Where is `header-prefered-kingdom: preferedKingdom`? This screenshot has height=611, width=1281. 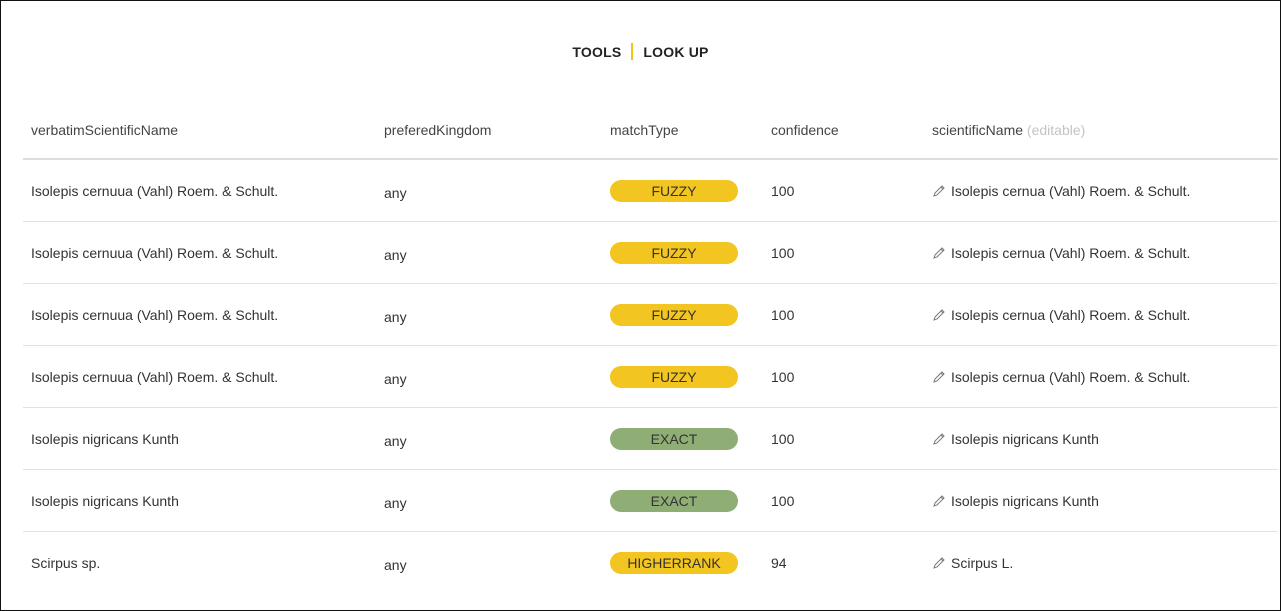 header-prefered-kingdom: preferedKingdom is located at coordinates (489, 130).